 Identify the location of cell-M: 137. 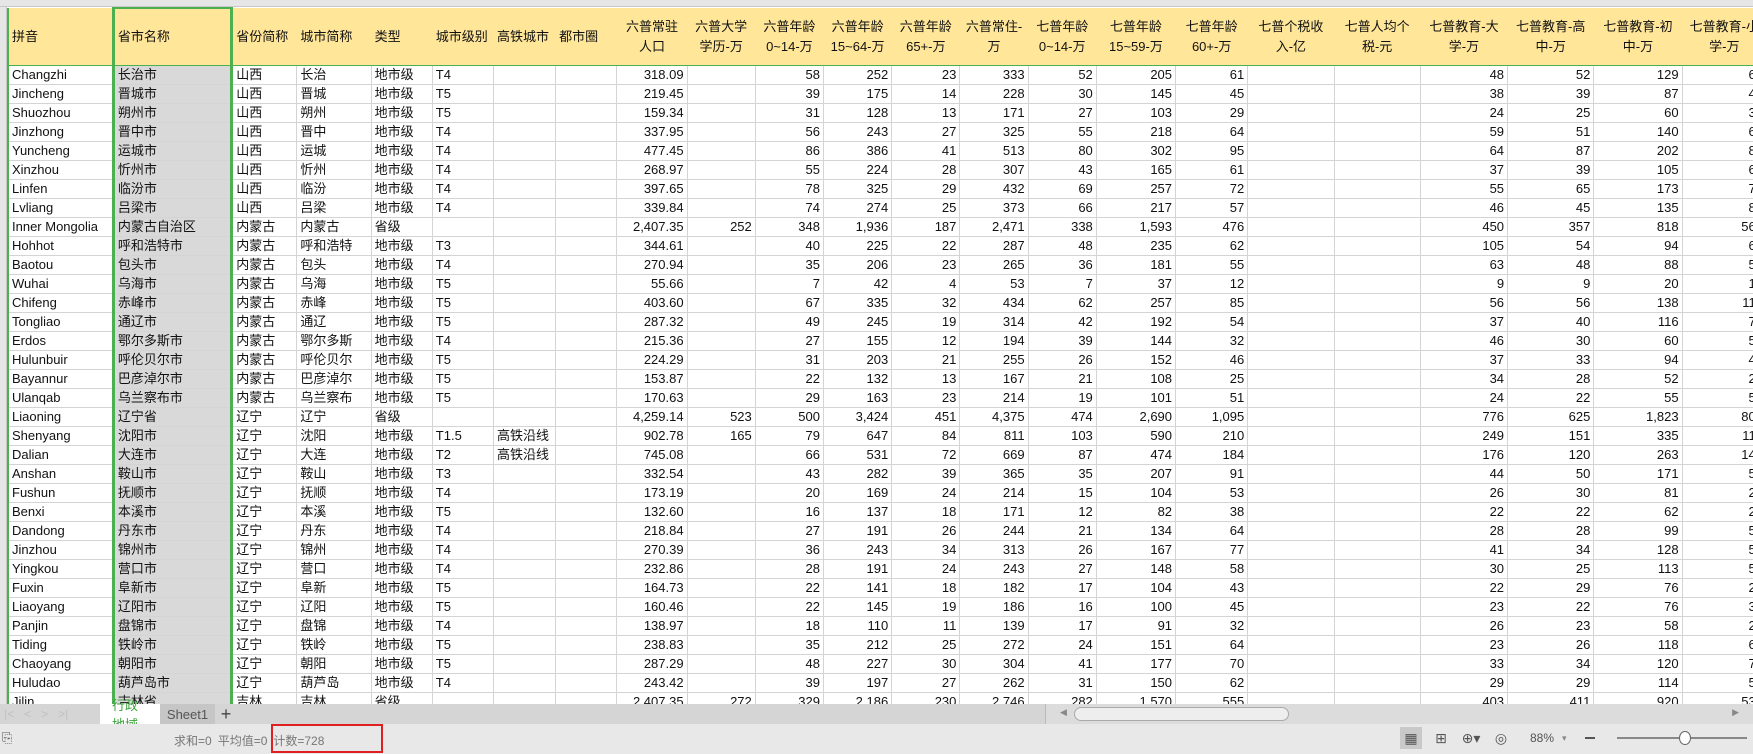
(857, 511).